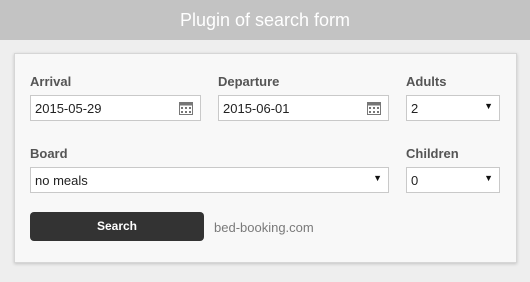 This screenshot has height=282, width=530. What do you see at coordinates (432, 153) in the screenshot?
I see `children-label: Children` at bounding box center [432, 153].